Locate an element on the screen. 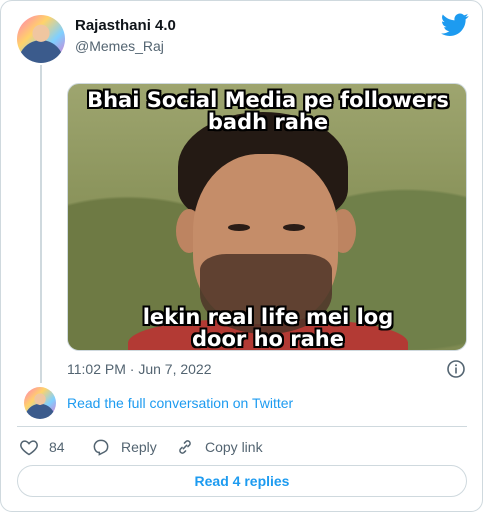  reply-button: Reply is located at coordinates (124, 447).